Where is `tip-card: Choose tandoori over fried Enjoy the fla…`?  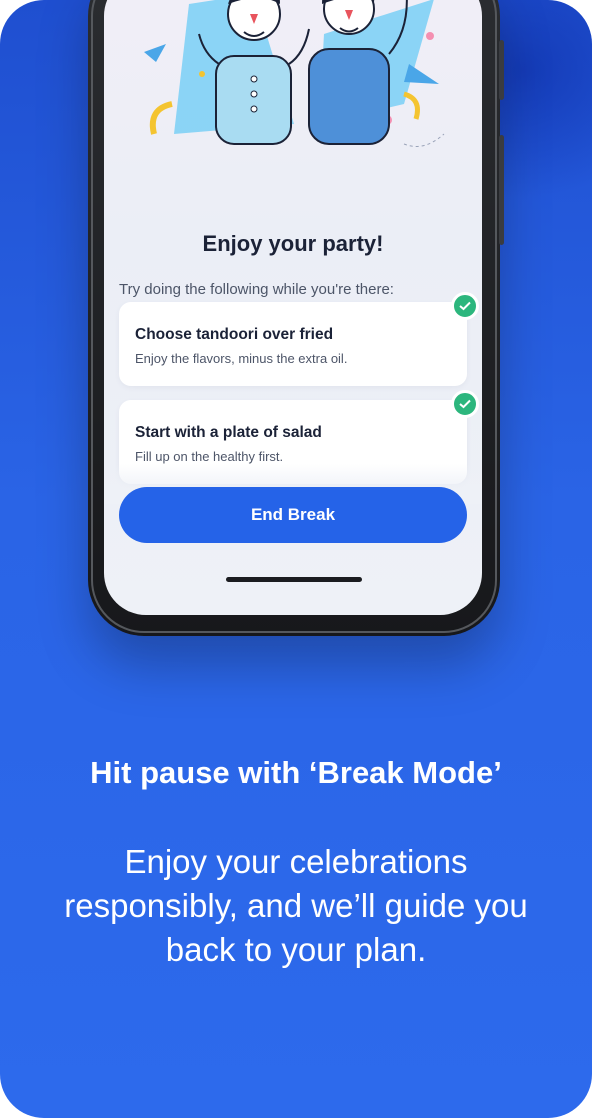 tip-card: Choose tandoori over fried Enjoy the fla… is located at coordinates (299, 339).